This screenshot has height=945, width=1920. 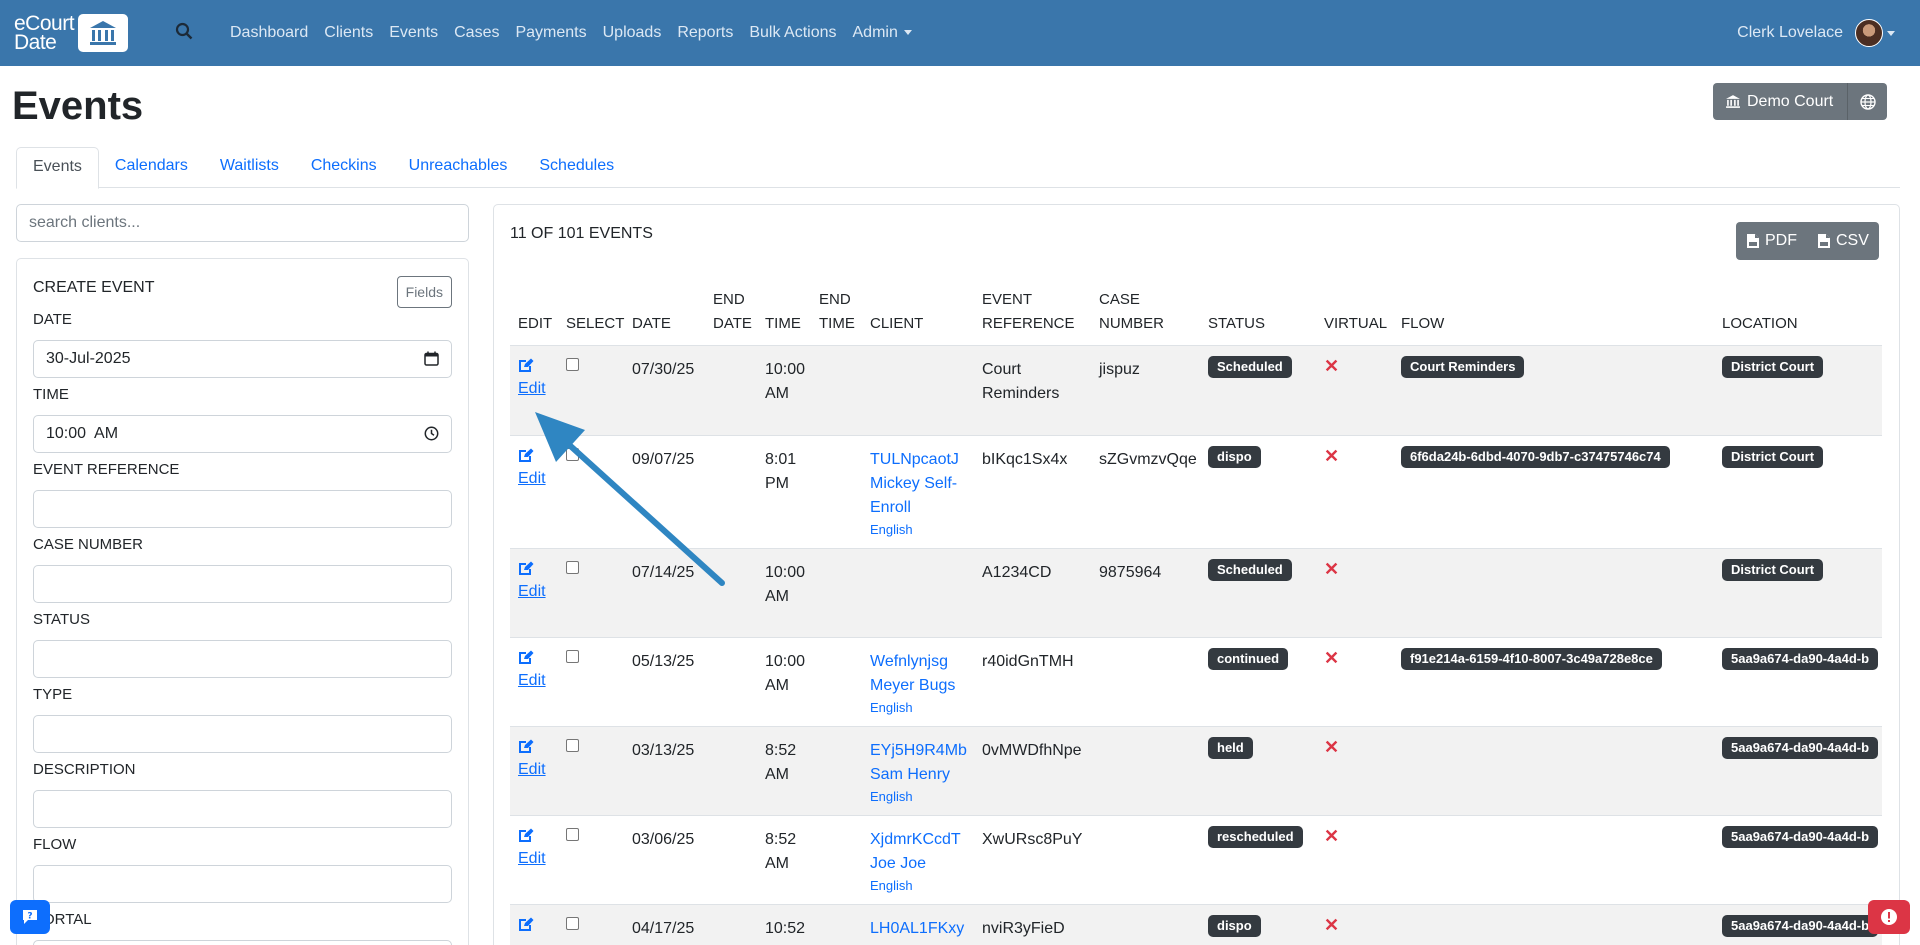 What do you see at coordinates (909, 661) in the screenshot?
I see `client-id-link: Wefnlynjsg` at bounding box center [909, 661].